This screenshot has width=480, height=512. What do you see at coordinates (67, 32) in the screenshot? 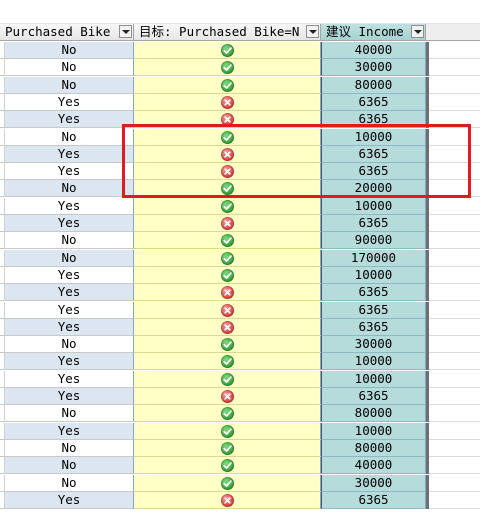
I see `purchased-bike-header: Purchased Bike` at bounding box center [67, 32].